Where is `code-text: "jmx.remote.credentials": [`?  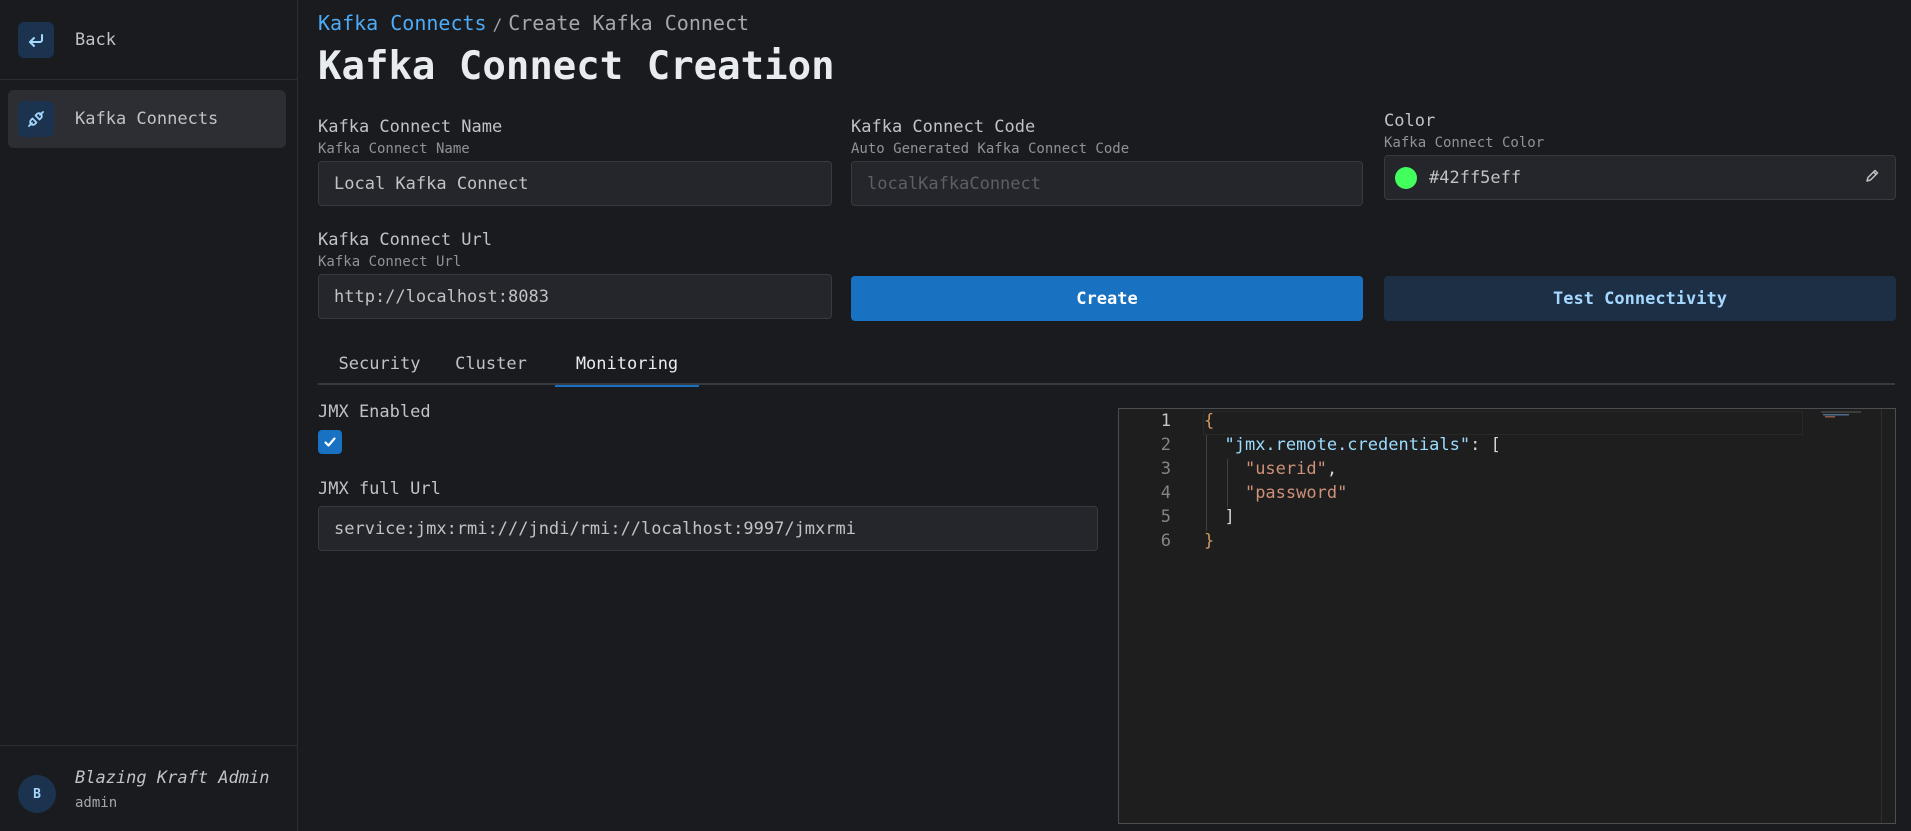 code-text: "jmx.remote.credentials": [ is located at coordinates (1362, 445).